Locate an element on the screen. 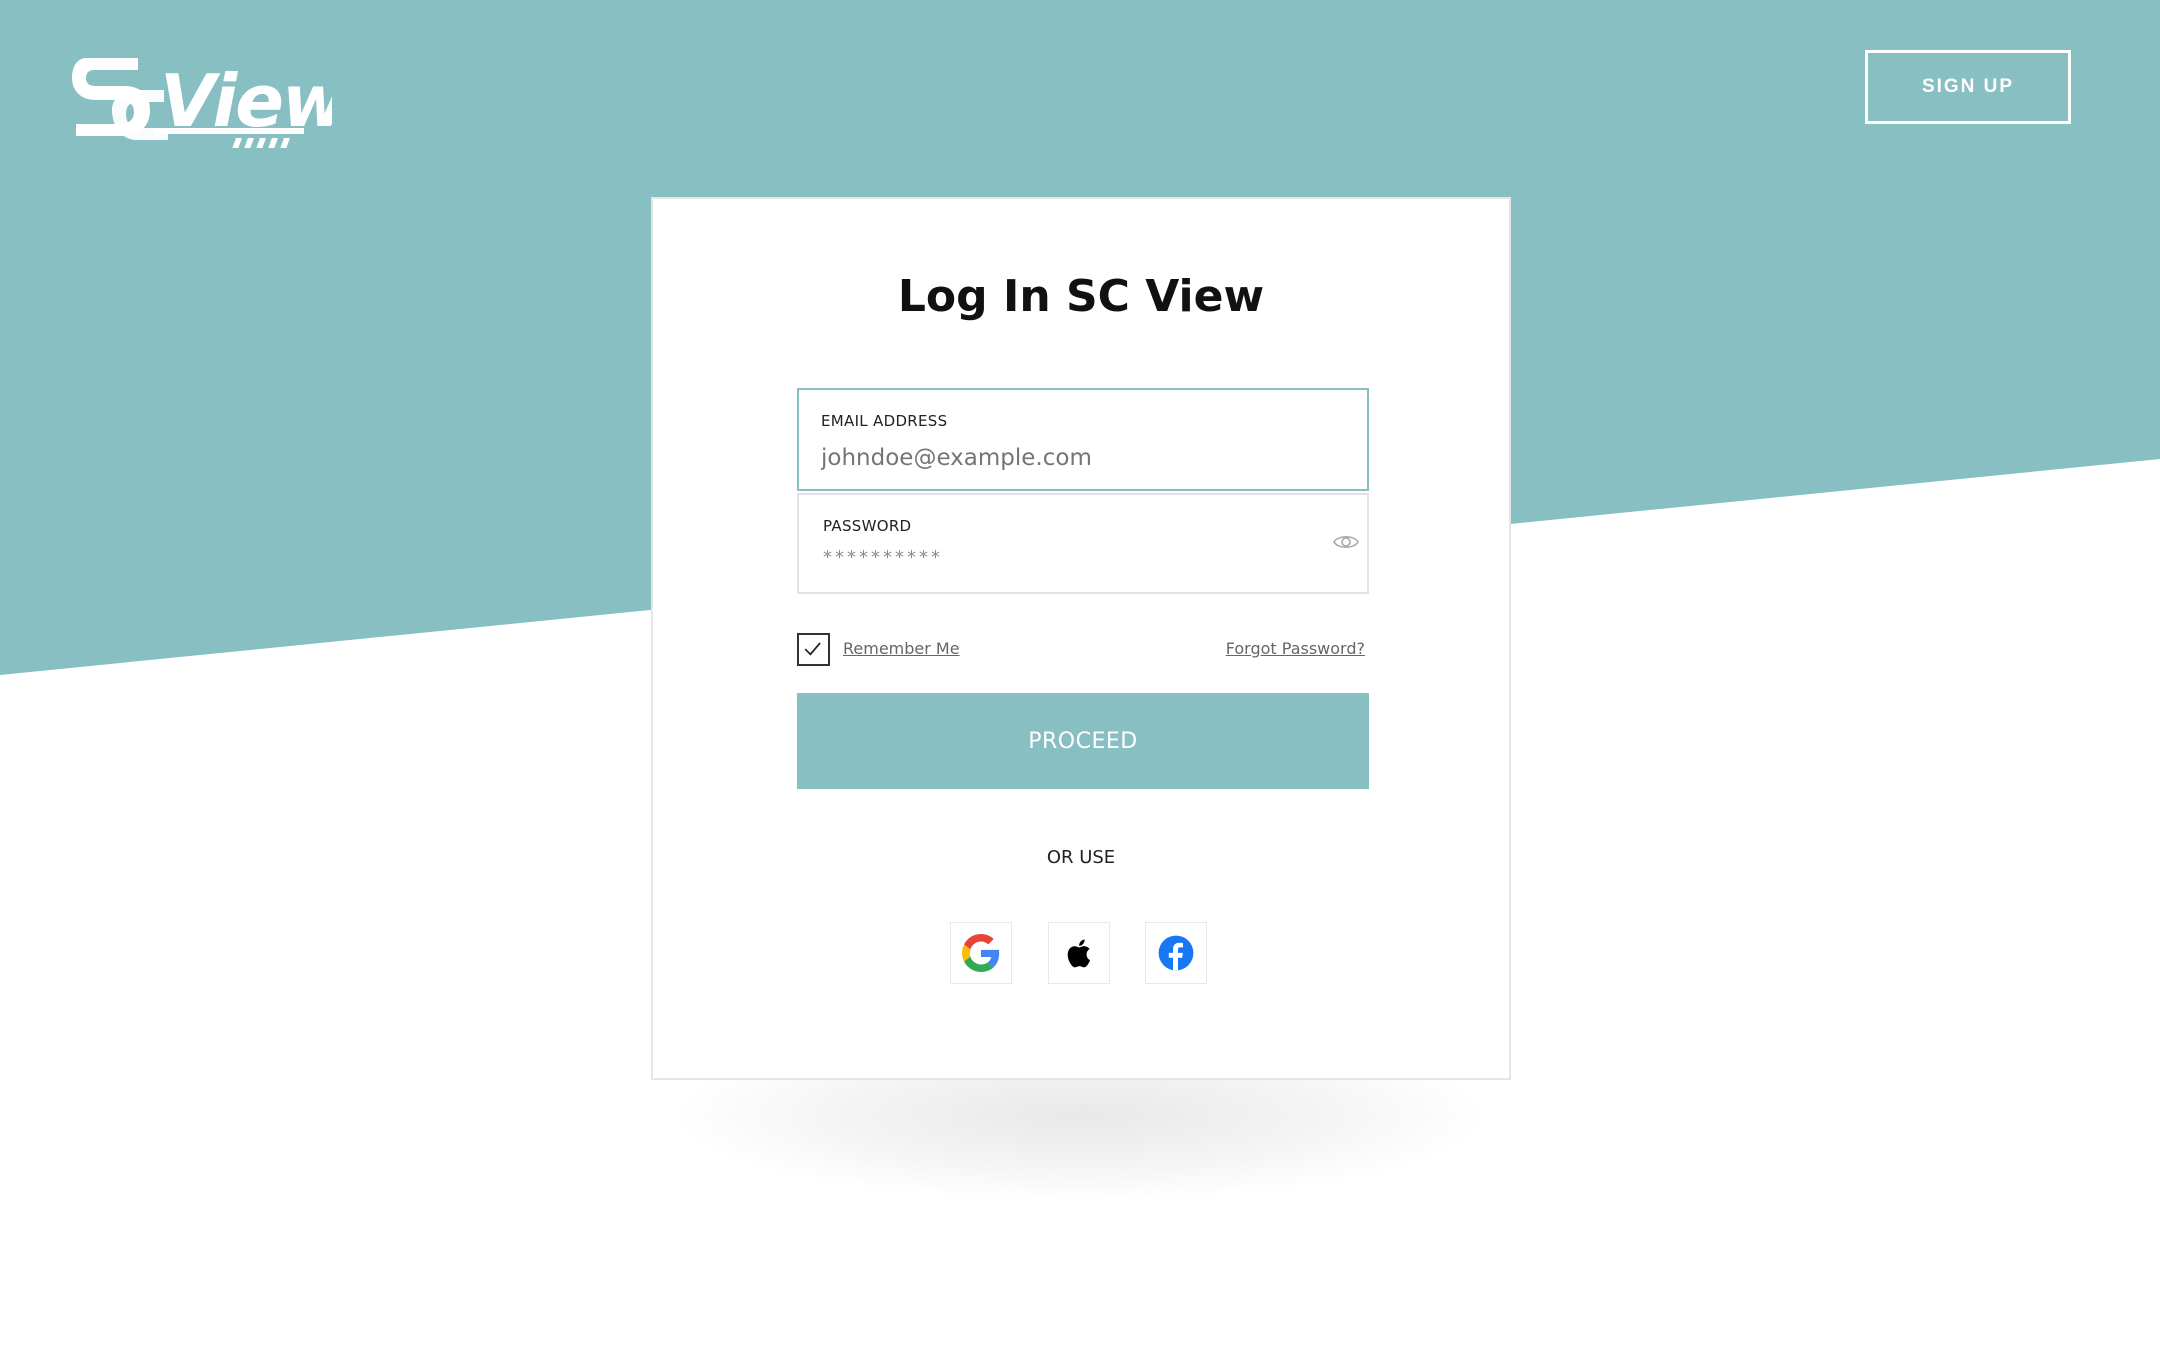  remember-me-checkbox is located at coordinates (813, 649).